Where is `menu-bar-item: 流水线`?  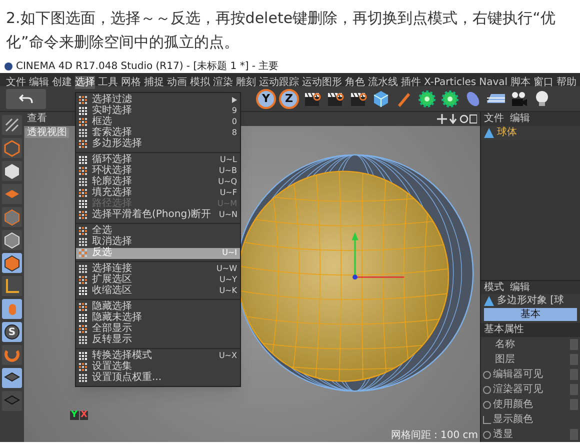
menu-bar-item: 流水线 is located at coordinates (383, 82).